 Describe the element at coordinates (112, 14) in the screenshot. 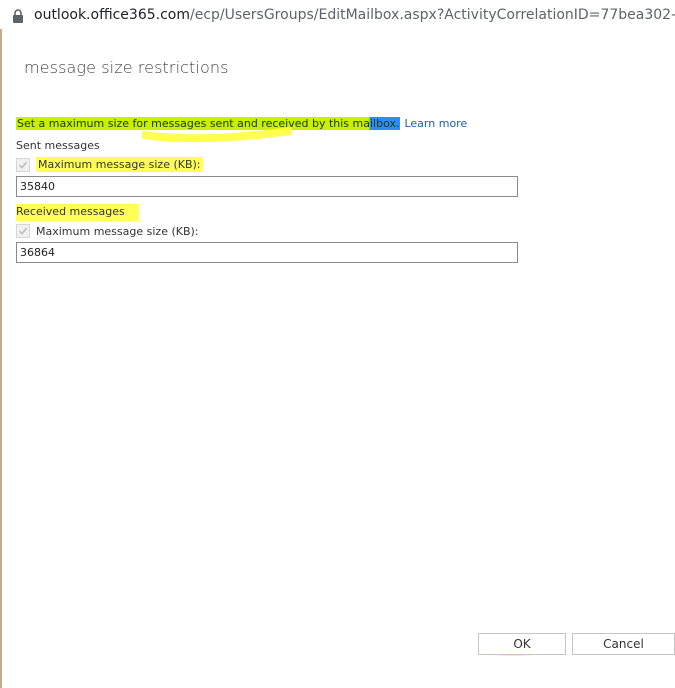

I see `url-host: outlook.office365.com` at that location.